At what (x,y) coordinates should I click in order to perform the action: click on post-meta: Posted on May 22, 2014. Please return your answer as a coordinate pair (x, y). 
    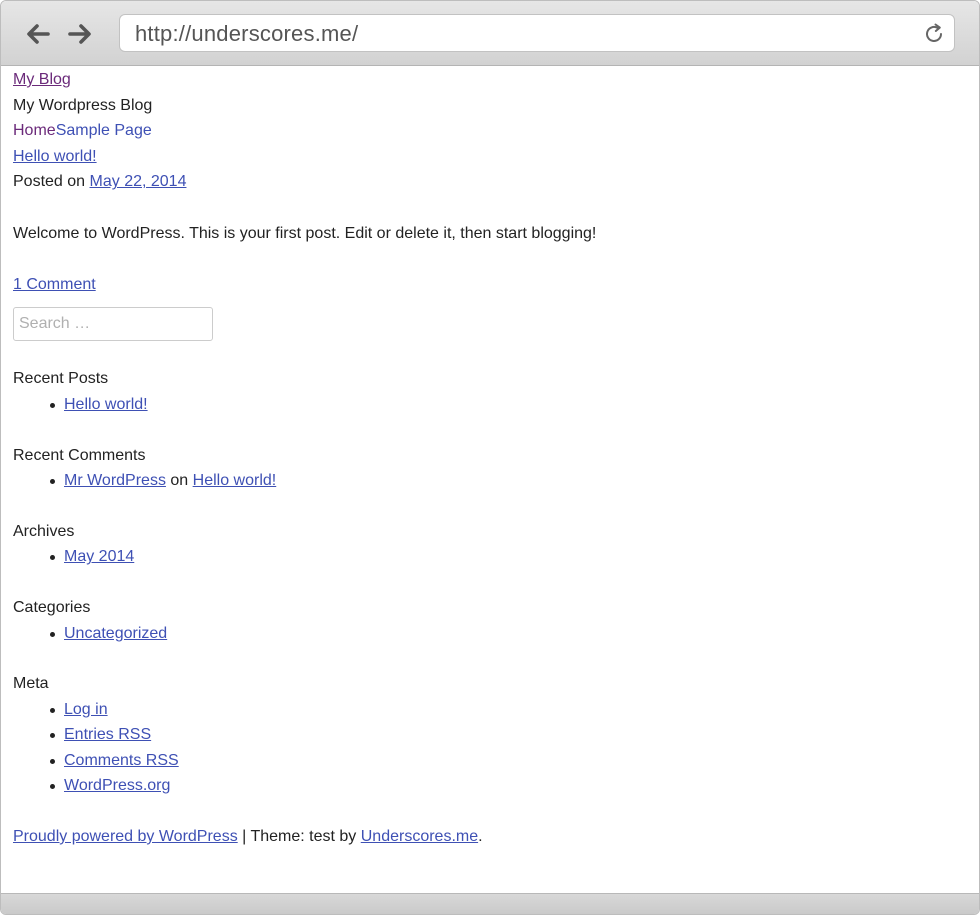
    Looking at the image, I should click on (496, 182).